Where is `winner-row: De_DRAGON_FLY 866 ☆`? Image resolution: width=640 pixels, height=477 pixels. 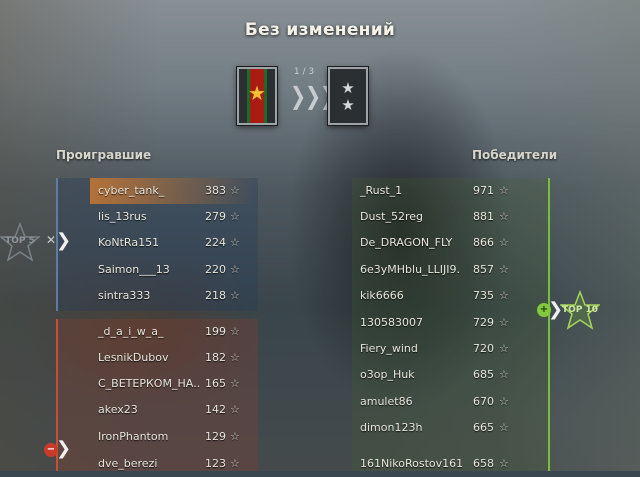
winner-row: De_DRAGON_FLY 866 ☆ is located at coordinates (450, 243).